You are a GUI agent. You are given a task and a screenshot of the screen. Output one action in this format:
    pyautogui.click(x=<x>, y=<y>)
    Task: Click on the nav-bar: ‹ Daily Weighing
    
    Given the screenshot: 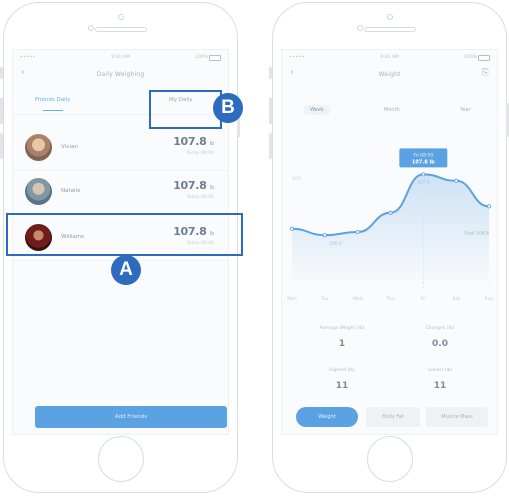 What is the action you would take?
    pyautogui.click(x=120, y=74)
    